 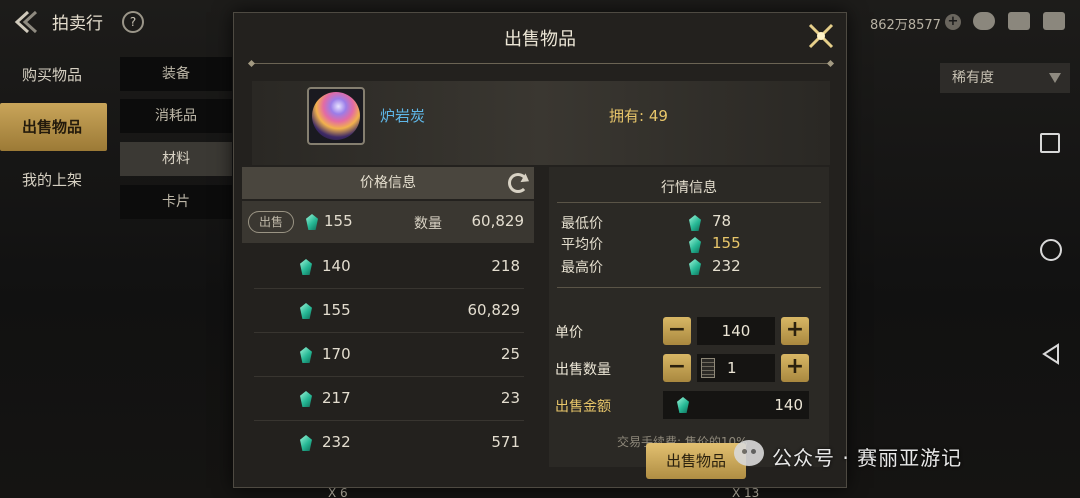 What do you see at coordinates (788, 405) in the screenshot?
I see `sell-total-value: 140` at bounding box center [788, 405].